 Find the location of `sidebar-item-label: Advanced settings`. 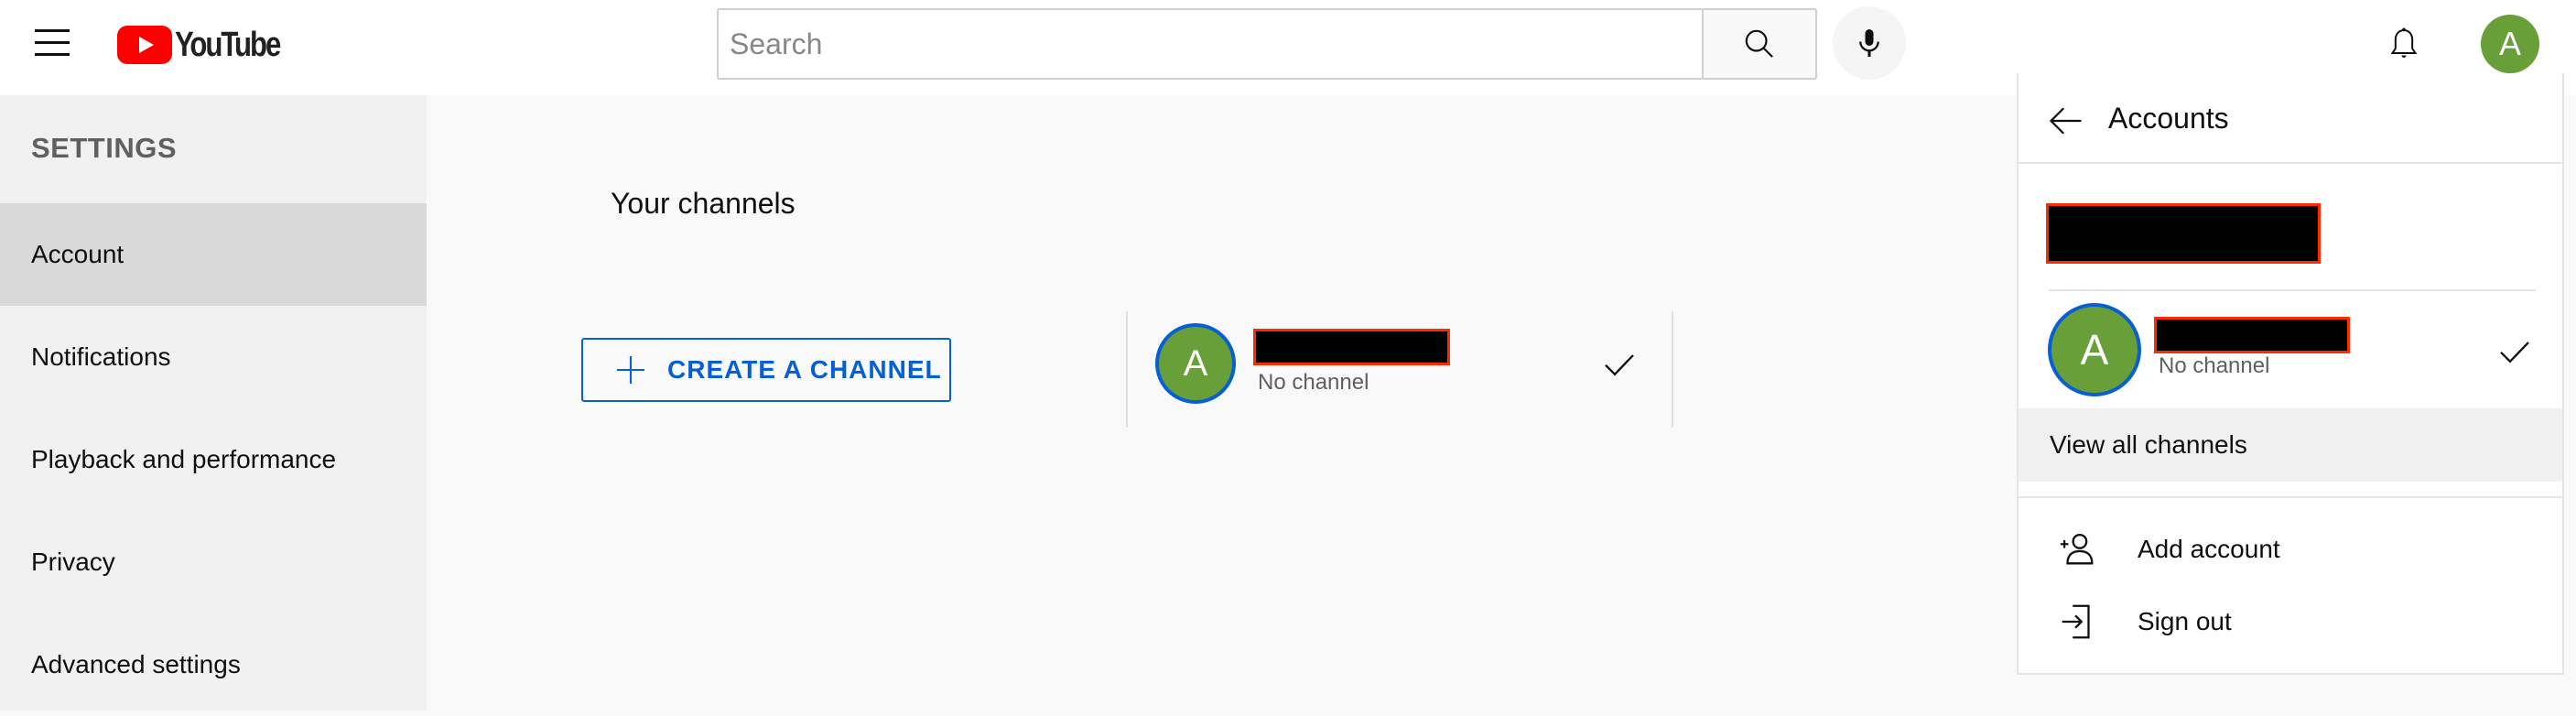

sidebar-item-label: Advanced settings is located at coordinates (136, 664).